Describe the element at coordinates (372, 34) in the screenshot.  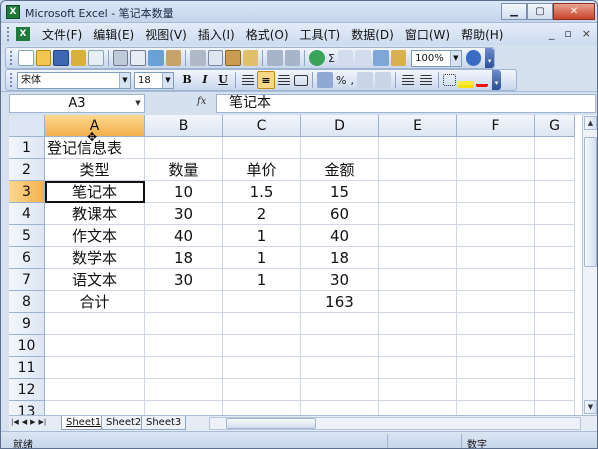
I see `menu-data: 数据(D)` at that location.